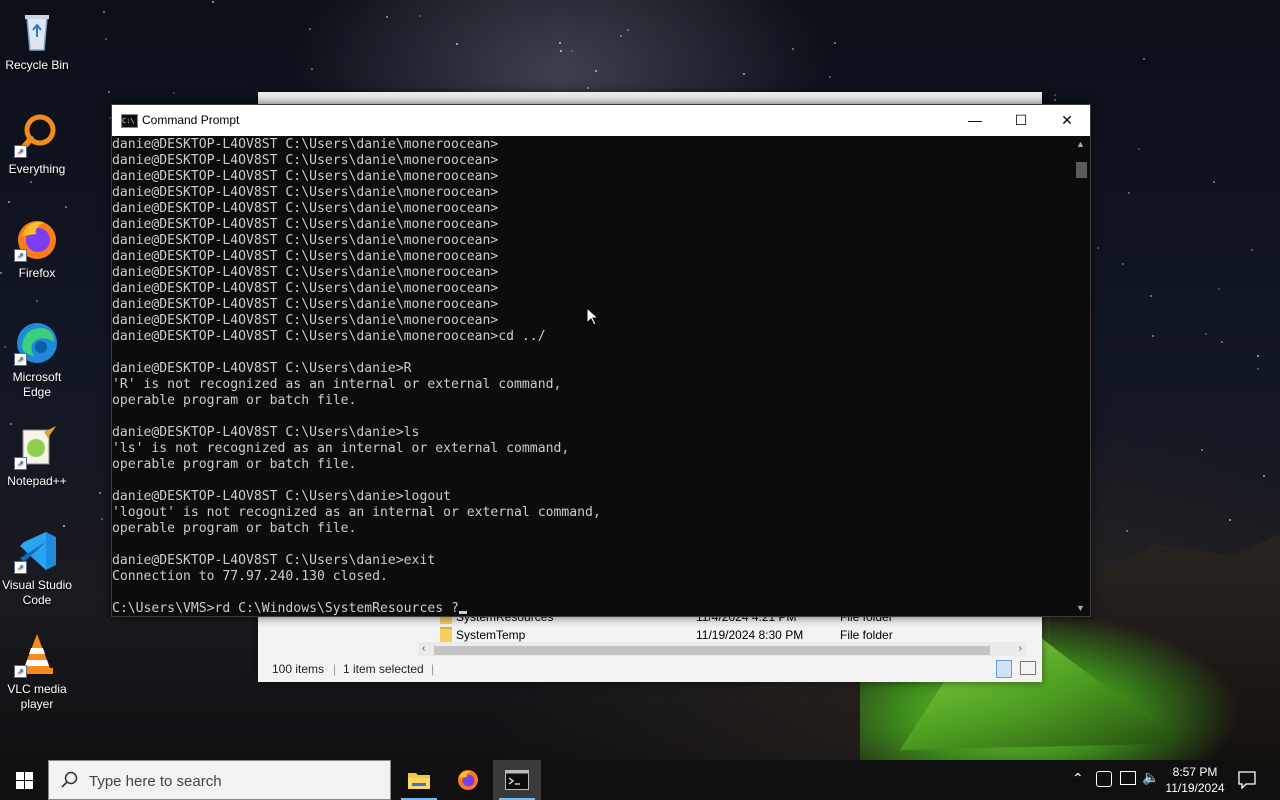  What do you see at coordinates (191, 120) in the screenshot?
I see `window-title: Command Prompt` at bounding box center [191, 120].